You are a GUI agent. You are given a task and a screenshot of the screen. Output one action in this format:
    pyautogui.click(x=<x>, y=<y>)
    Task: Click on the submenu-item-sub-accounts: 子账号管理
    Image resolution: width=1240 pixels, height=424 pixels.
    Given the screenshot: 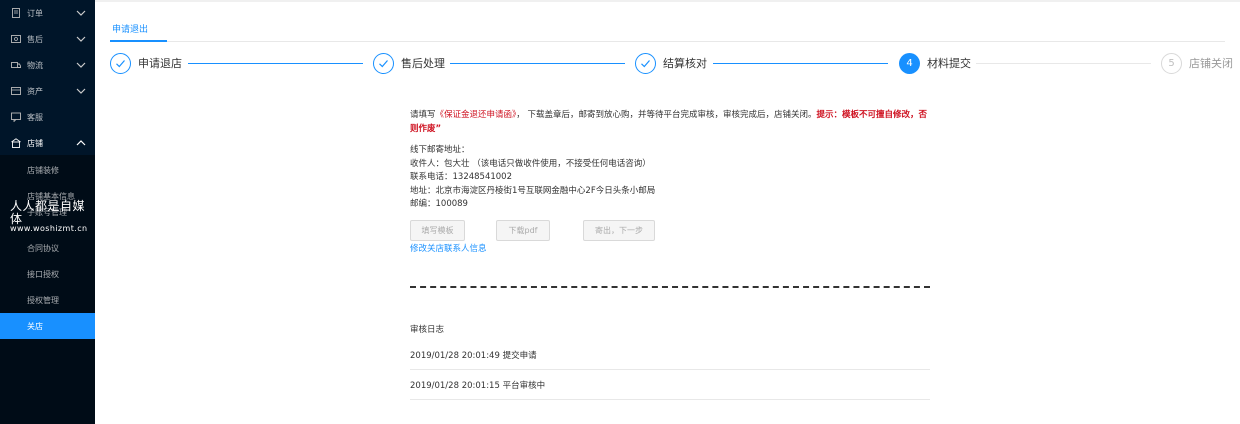 What is the action you would take?
    pyautogui.click(x=47, y=212)
    